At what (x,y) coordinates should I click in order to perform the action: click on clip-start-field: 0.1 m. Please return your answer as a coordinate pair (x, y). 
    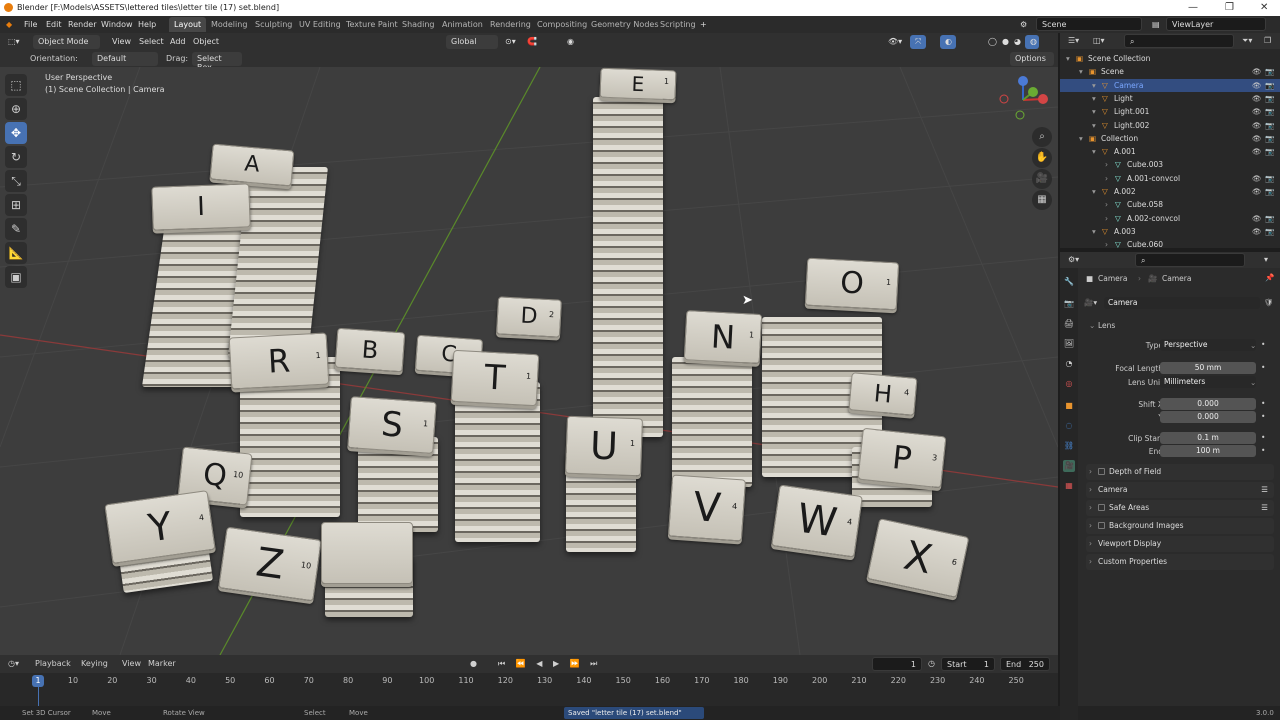
    Looking at the image, I should click on (1208, 438).